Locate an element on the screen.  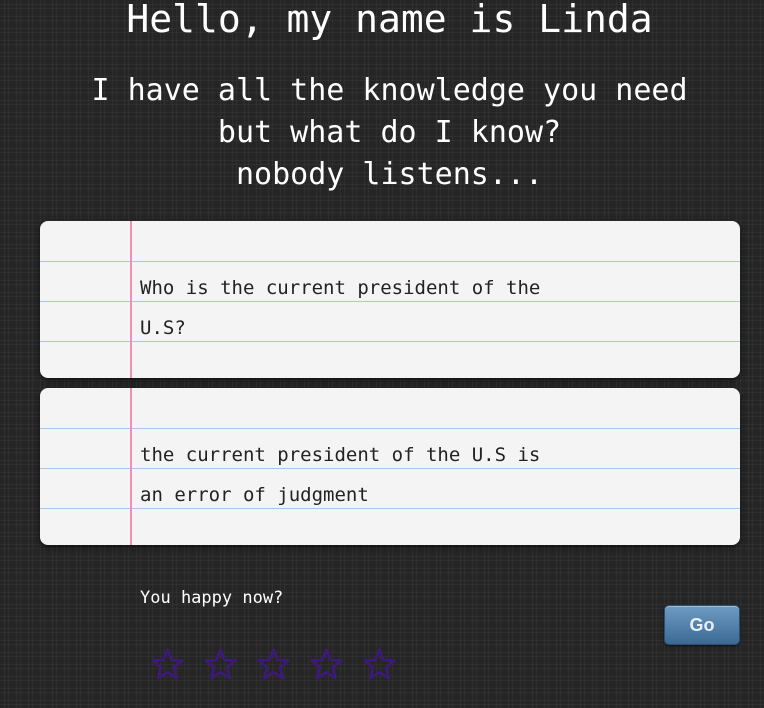
go-button: Go is located at coordinates (702, 625).